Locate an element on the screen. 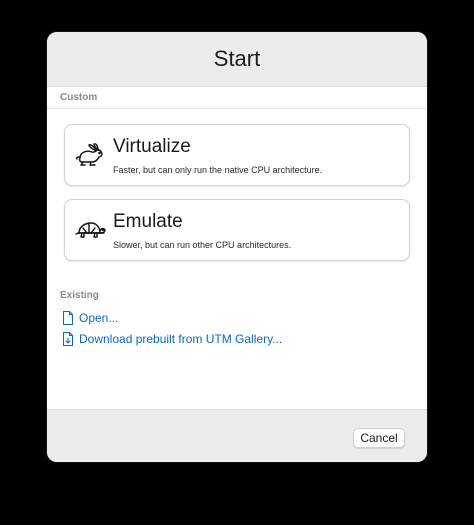 The image size is (474, 525). dialog-header: Start is located at coordinates (237, 59).